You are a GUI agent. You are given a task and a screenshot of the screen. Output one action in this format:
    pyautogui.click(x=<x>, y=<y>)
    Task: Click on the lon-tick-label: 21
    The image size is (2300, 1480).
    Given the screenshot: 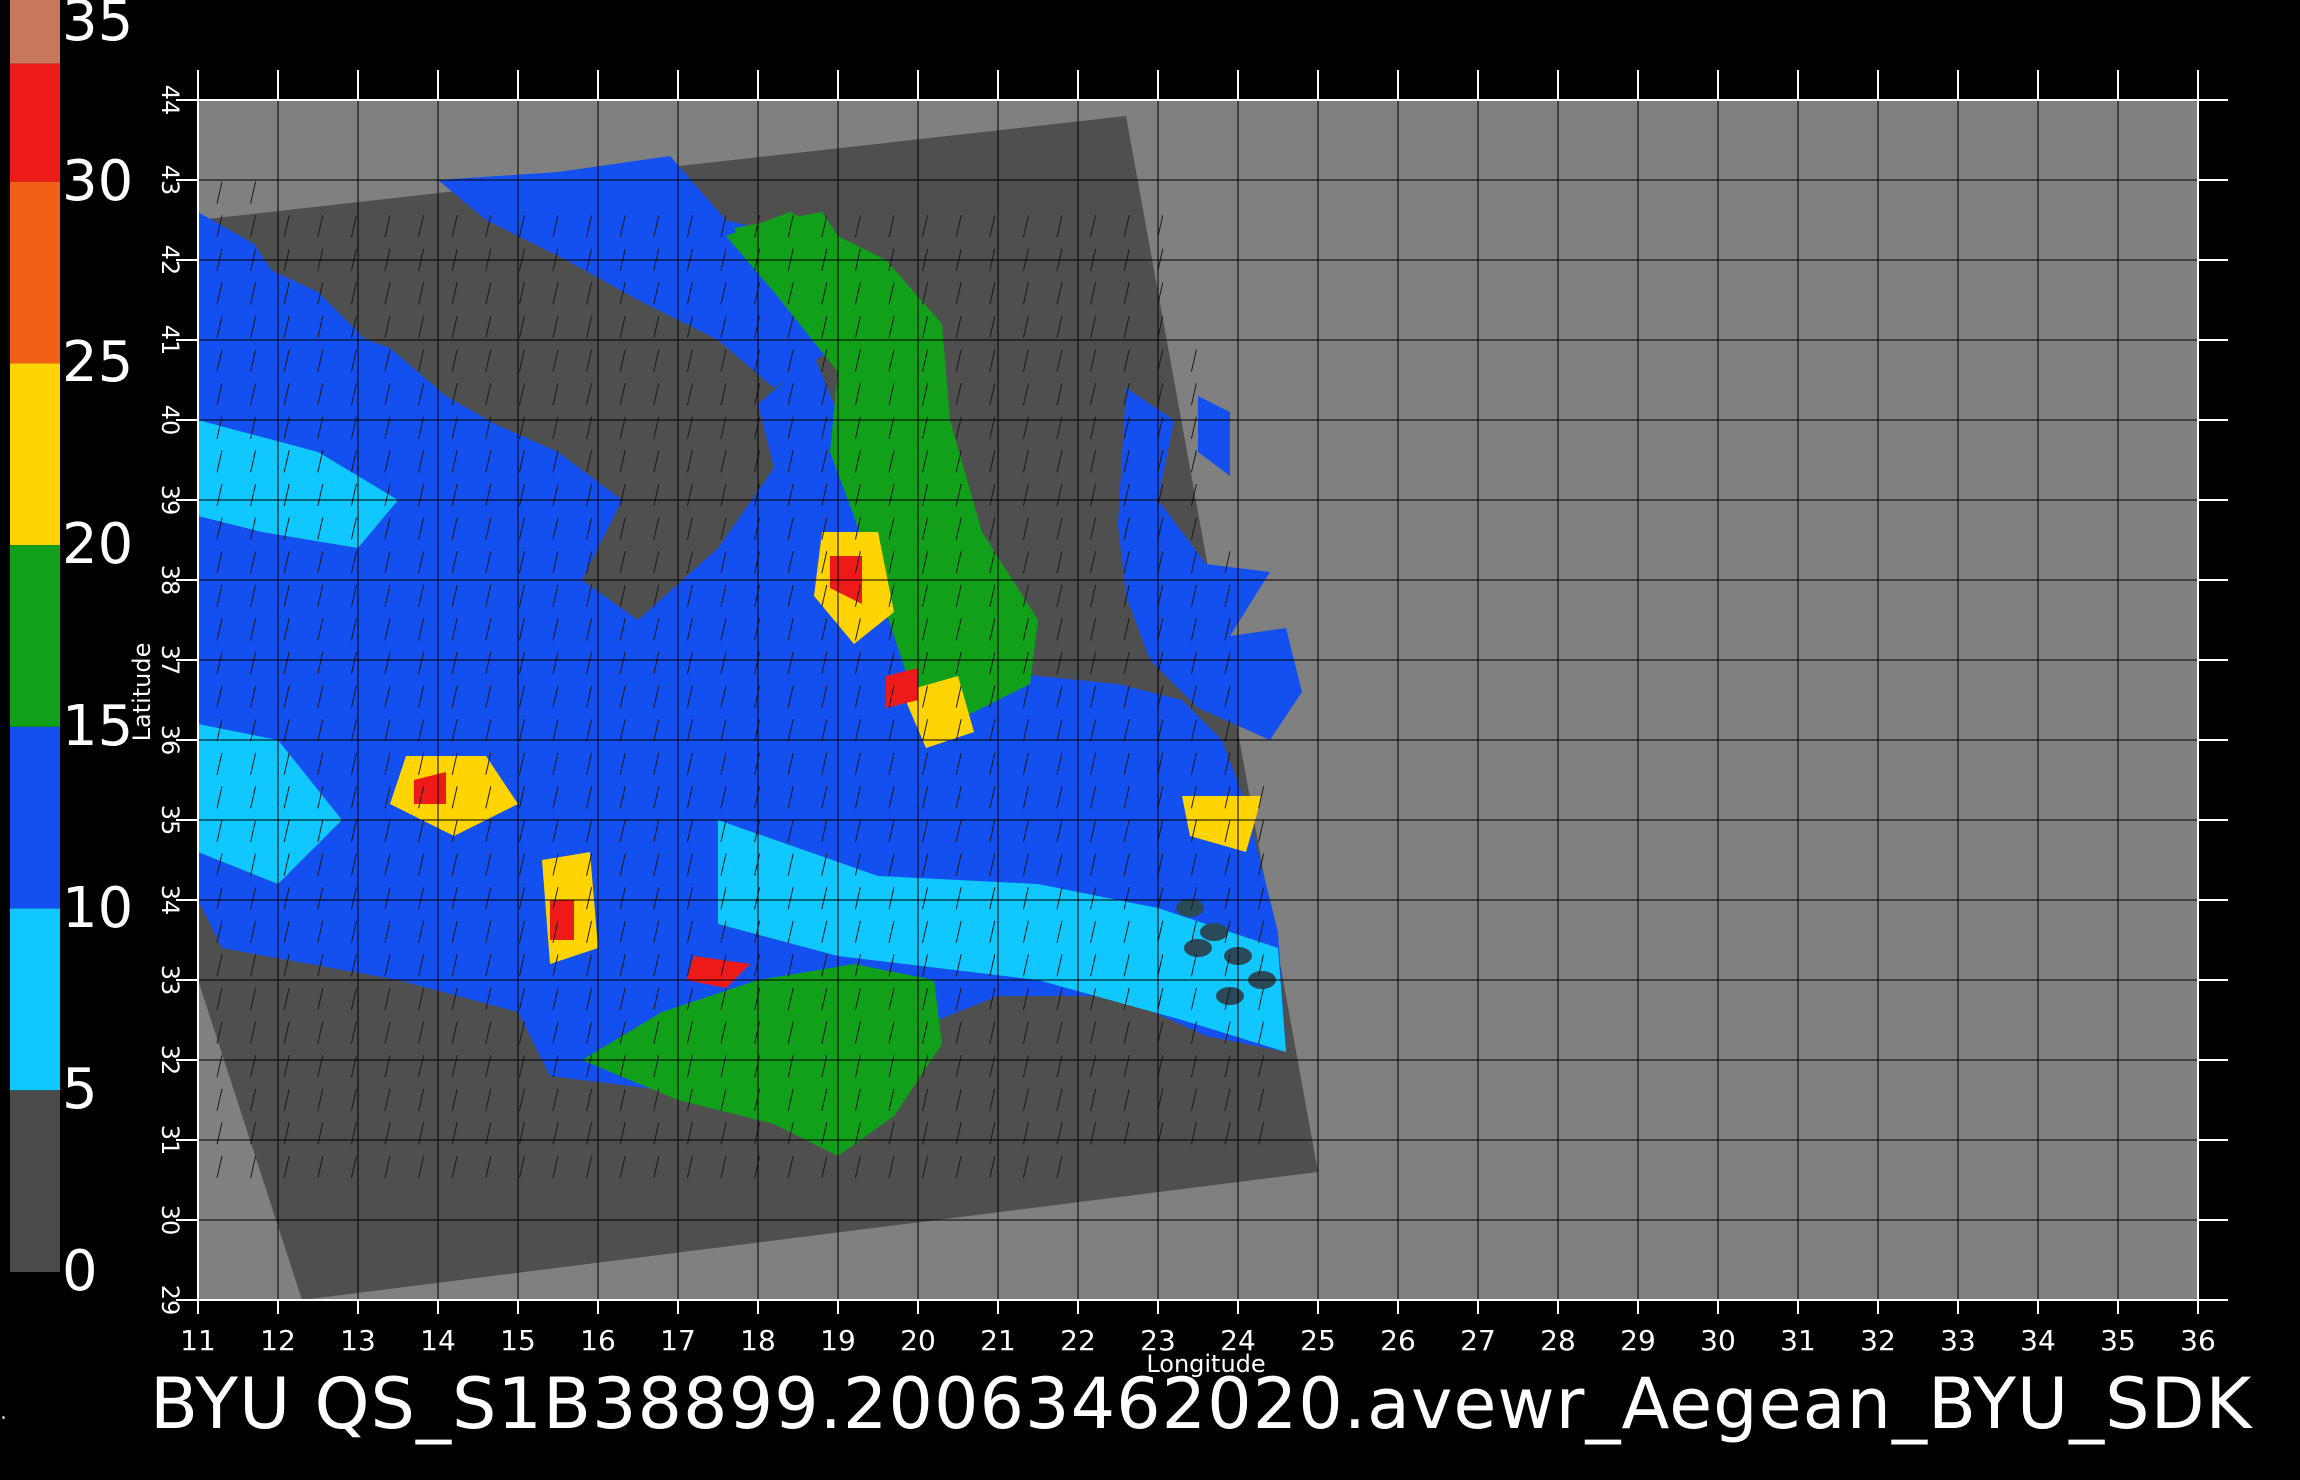 What is the action you would take?
    pyautogui.click(x=998, y=1340)
    